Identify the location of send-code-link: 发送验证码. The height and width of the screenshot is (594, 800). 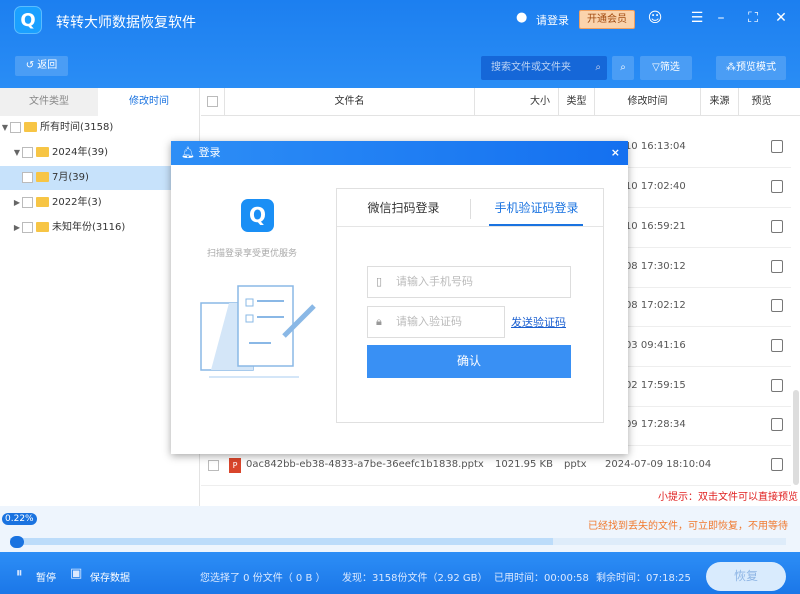
(538, 322).